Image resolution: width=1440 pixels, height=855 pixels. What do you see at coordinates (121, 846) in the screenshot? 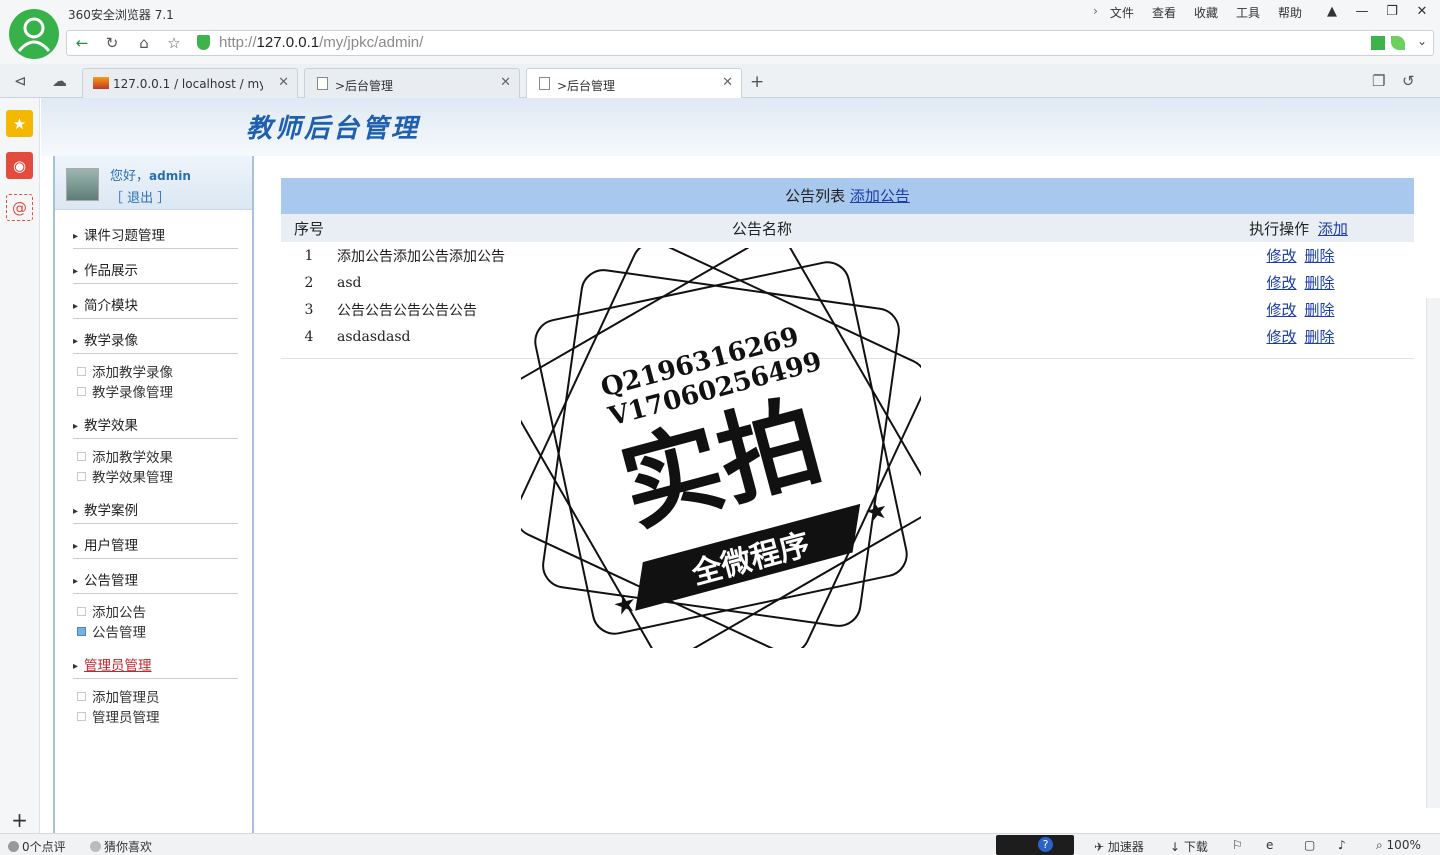
I see `guess-like-status: 猜你喜欢` at bounding box center [121, 846].